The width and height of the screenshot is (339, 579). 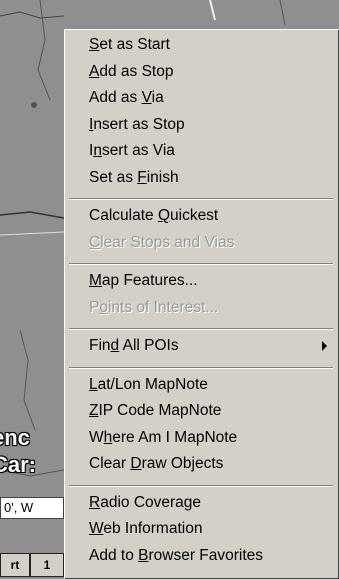 I want to click on coordinate-field: 0', W, so click(x=32, y=508).